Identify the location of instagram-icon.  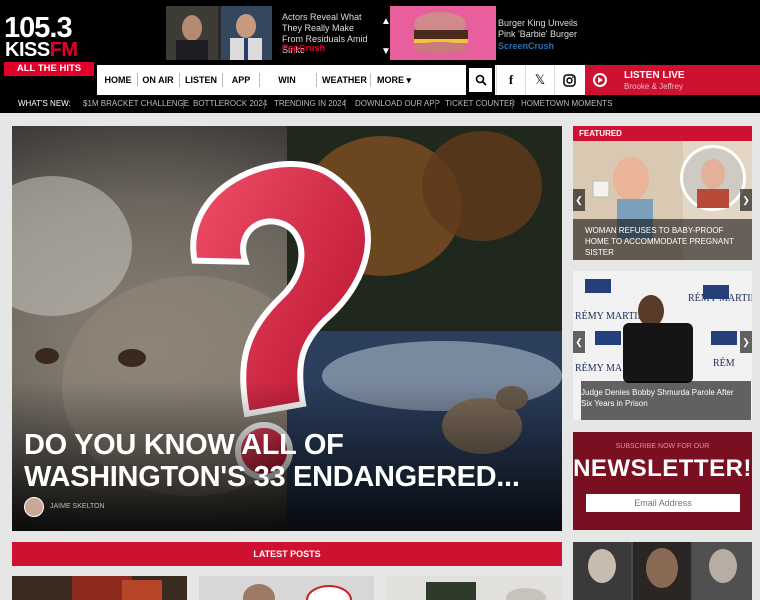
(569, 80).